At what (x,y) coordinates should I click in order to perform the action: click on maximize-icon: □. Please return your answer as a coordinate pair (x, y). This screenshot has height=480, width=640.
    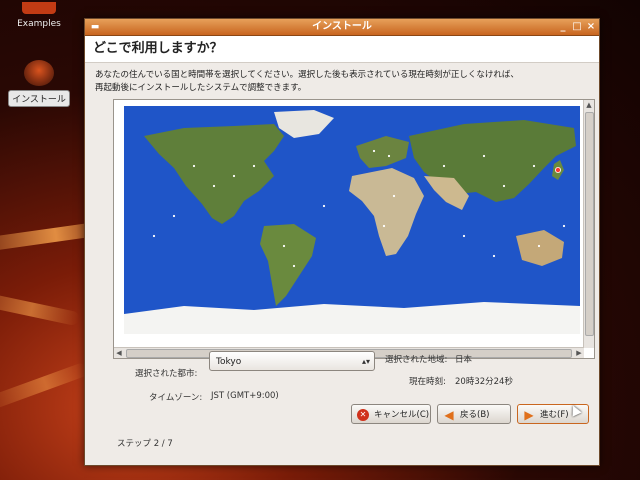
    Looking at the image, I should click on (577, 27).